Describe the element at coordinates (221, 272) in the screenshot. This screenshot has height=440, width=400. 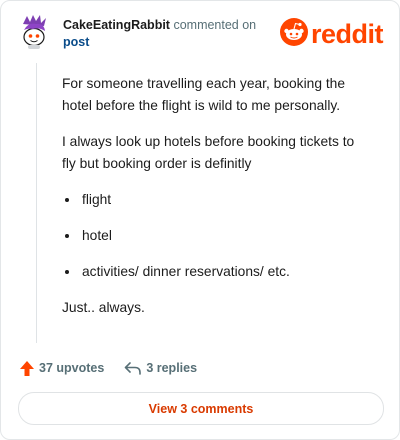
I see `list-item: activities/ dinner reservations/ etc.` at that location.